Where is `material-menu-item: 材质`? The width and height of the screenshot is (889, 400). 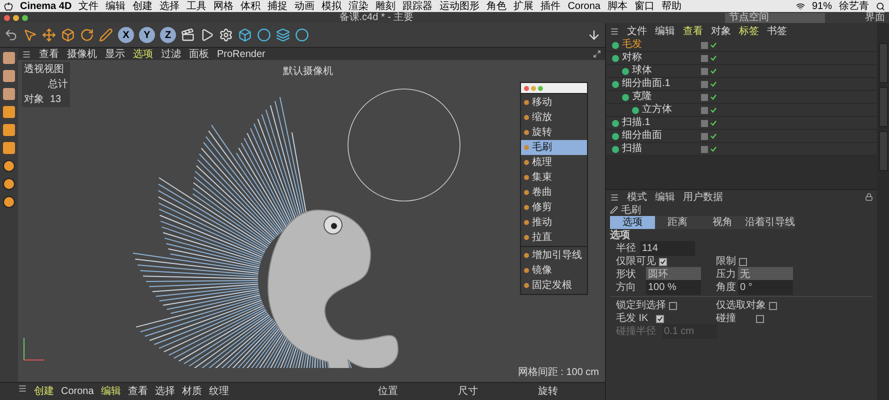
material-menu-item: 材质 is located at coordinates (192, 391).